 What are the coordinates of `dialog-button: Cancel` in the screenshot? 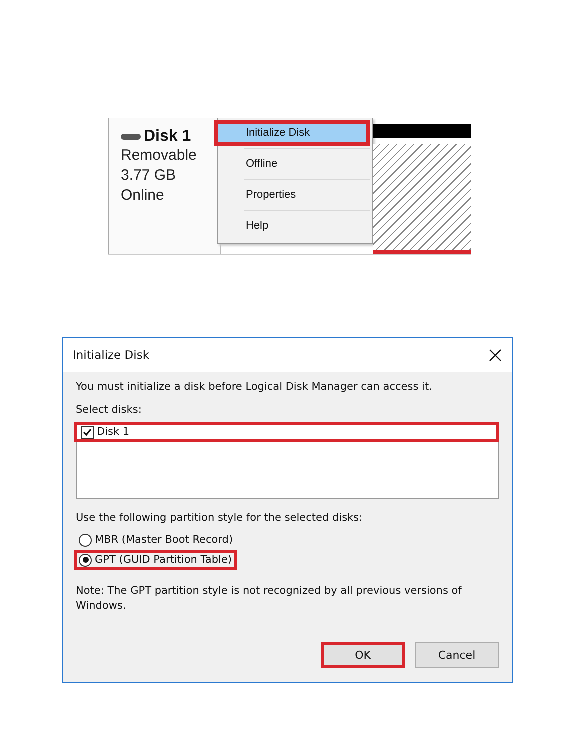 It's located at (457, 655).